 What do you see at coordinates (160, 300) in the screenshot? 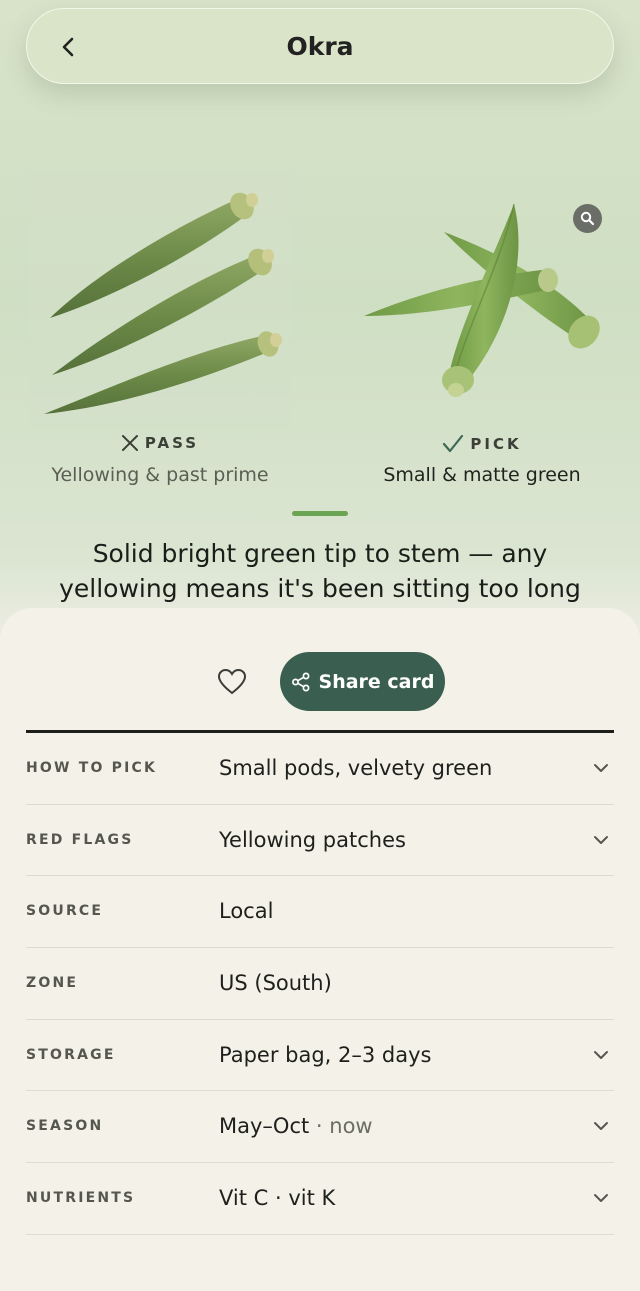
I see `okra-pass-image` at bounding box center [160, 300].